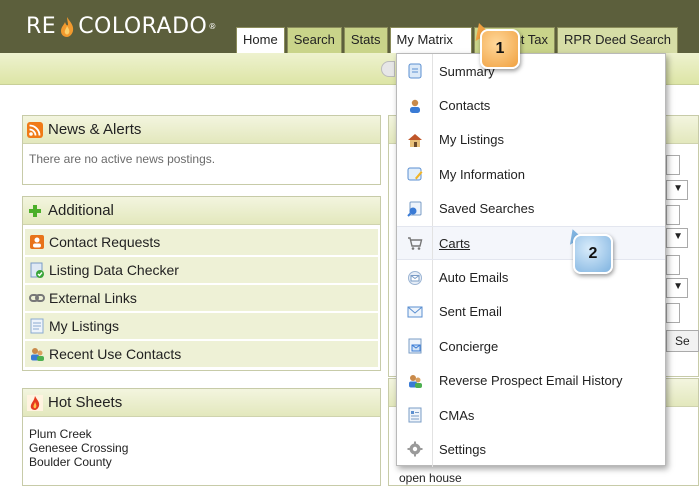  What do you see at coordinates (201, 242) in the screenshot?
I see `additional-item-contact-requests: Contact Requests` at bounding box center [201, 242].